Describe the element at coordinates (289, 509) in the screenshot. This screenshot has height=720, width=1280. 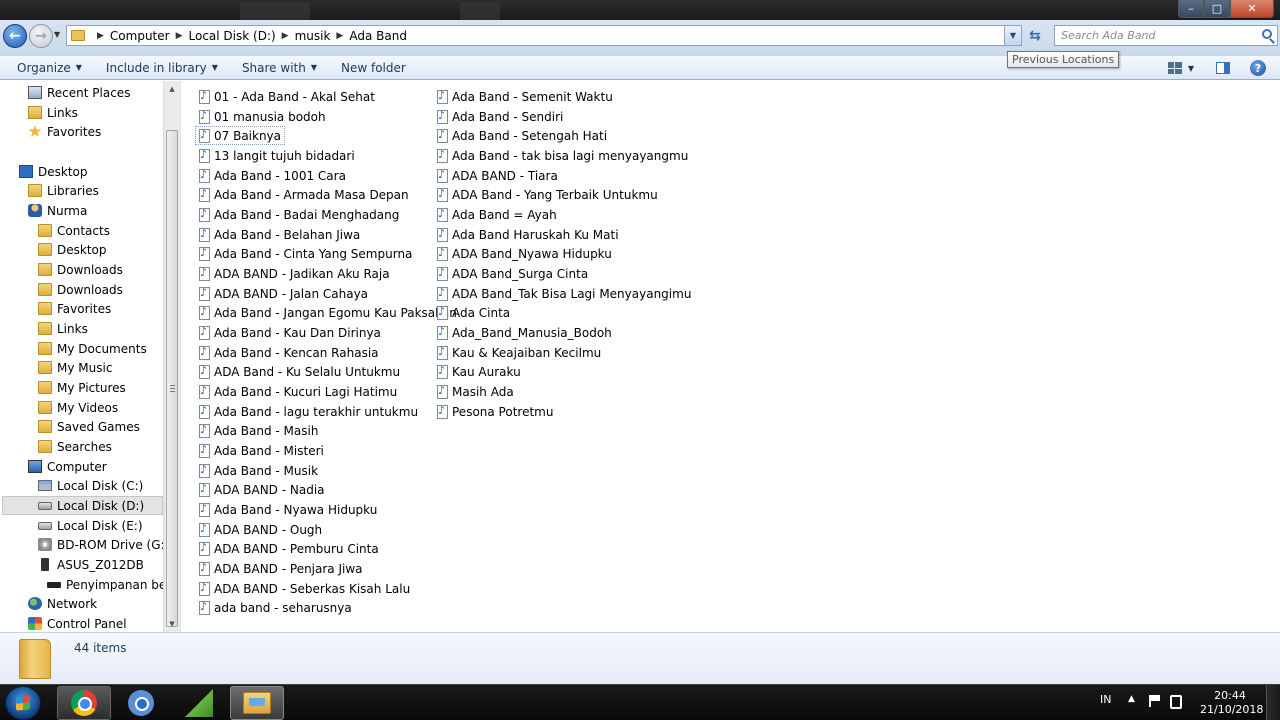
I see `file-item: Ada Band - Nyawa Hidupku` at that location.